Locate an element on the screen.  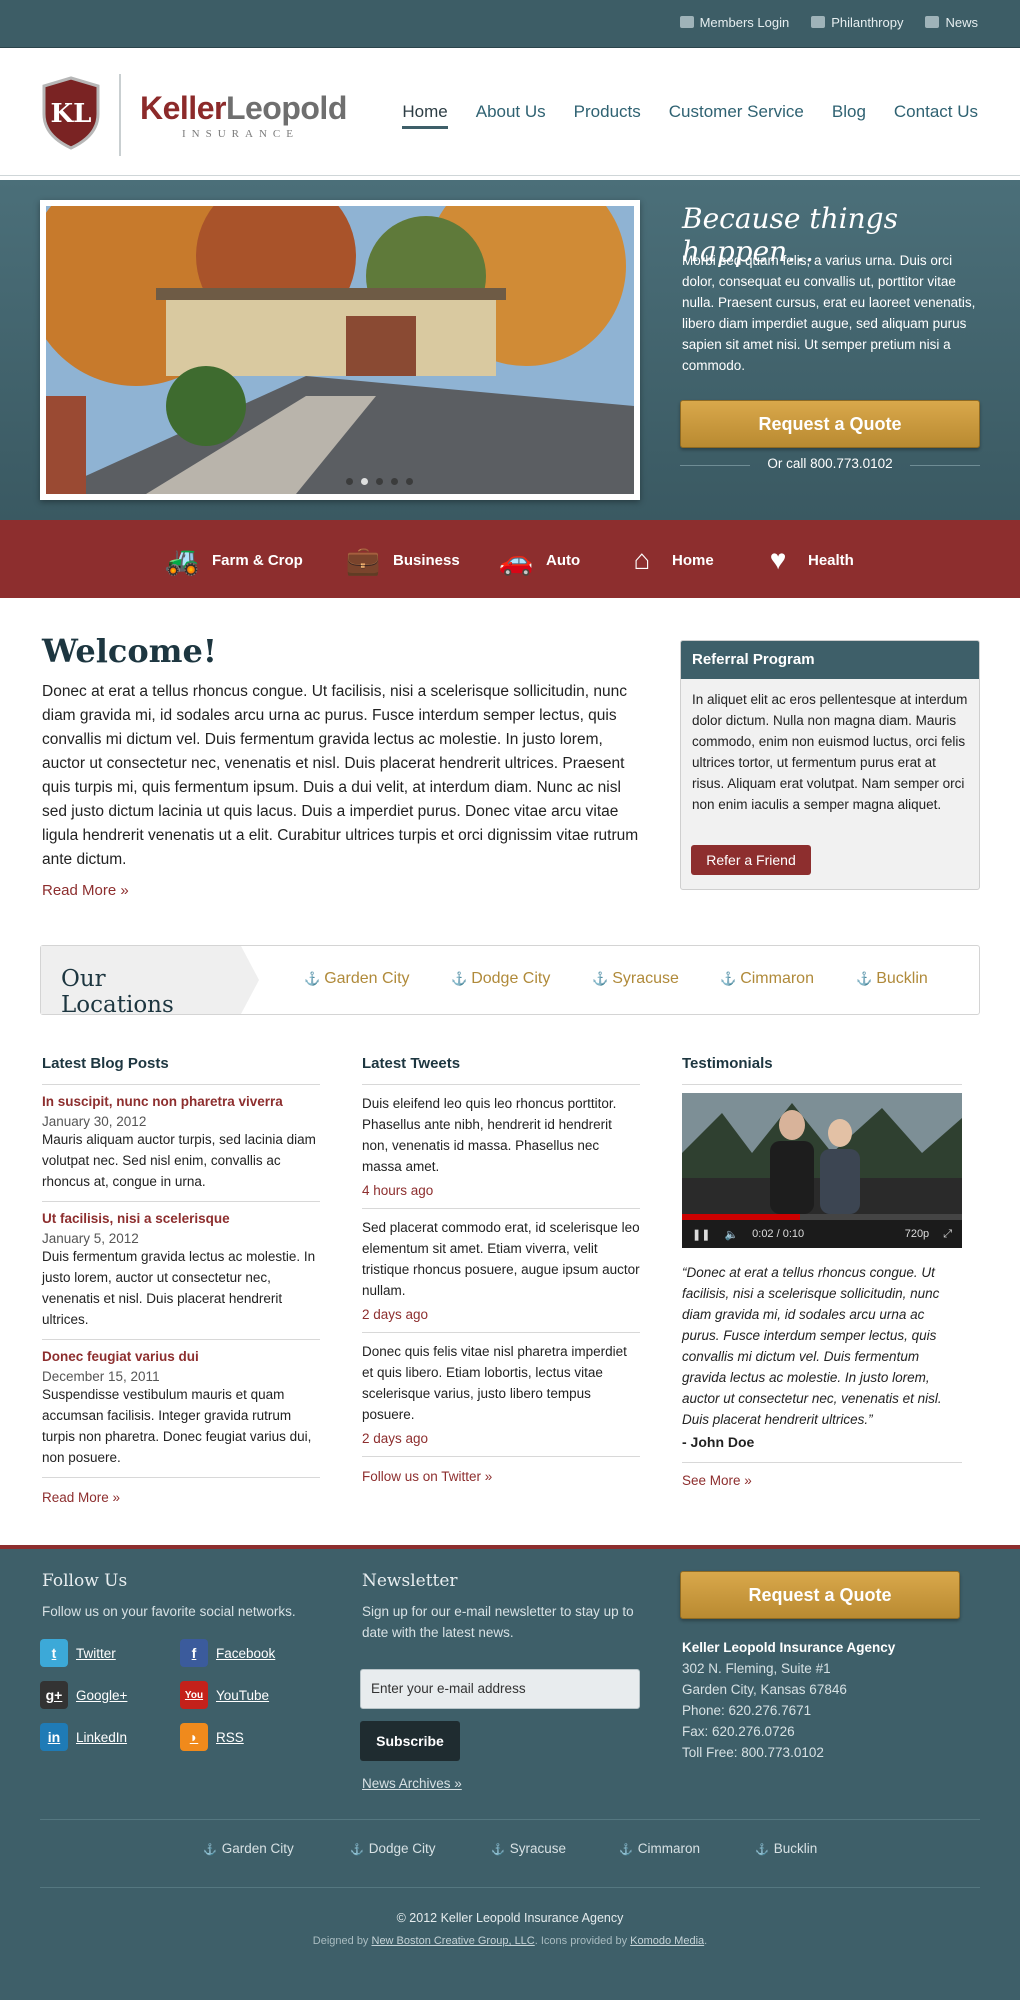
youtube-link: You YouTube is located at coordinates (224, 1695).